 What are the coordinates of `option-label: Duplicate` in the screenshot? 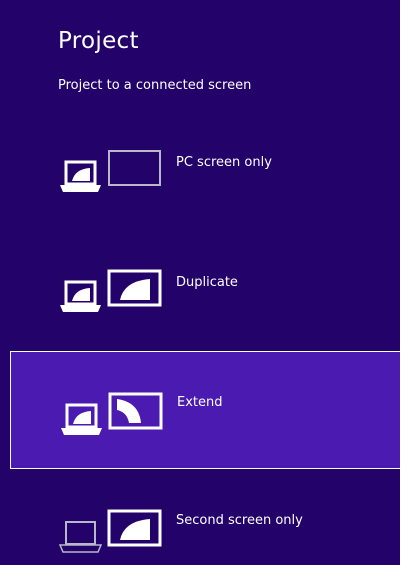 It's located at (207, 282).